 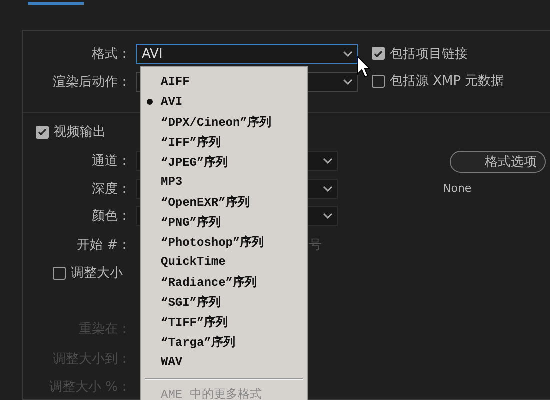 What do you see at coordinates (183, 262) in the screenshot?
I see `menu-item: QuickTime` at bounding box center [183, 262].